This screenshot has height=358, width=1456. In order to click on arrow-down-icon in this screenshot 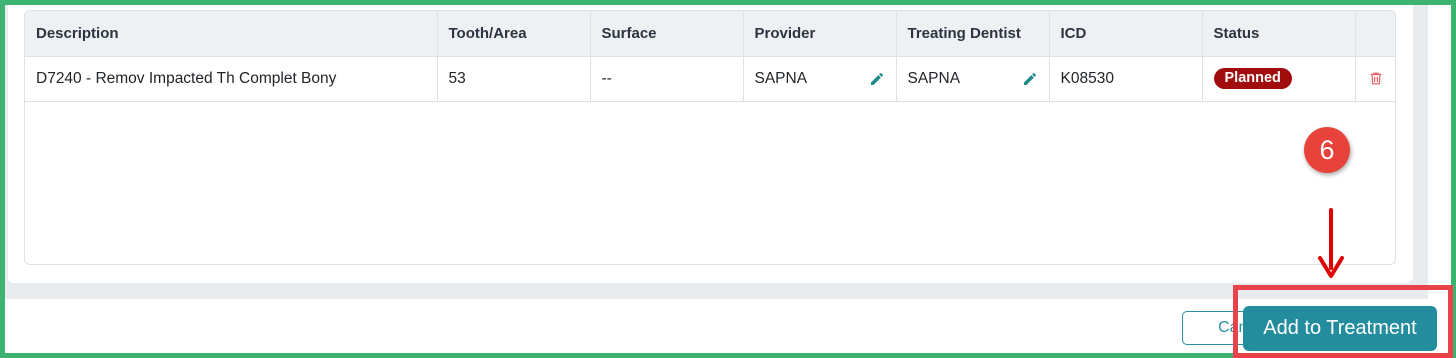, I will do `click(1331, 243)`.